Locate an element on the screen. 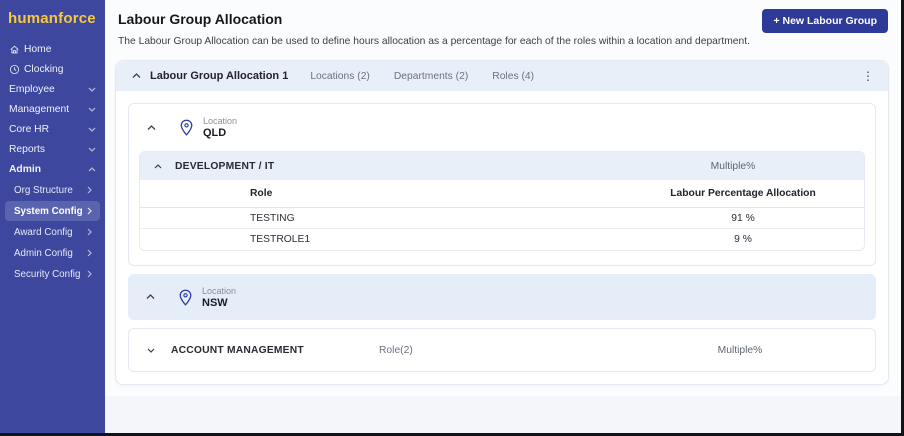  role-allocation: 91 % is located at coordinates (743, 218).